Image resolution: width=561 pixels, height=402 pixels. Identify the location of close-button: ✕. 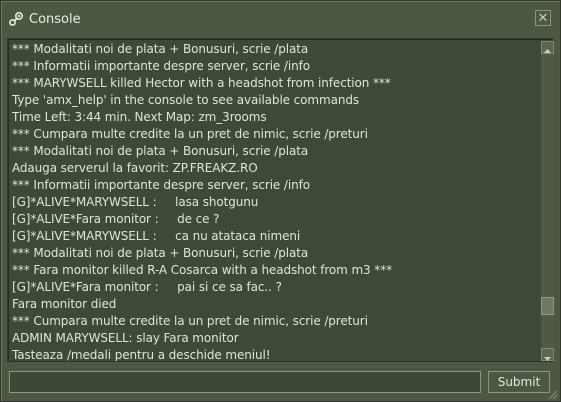
(543, 18).